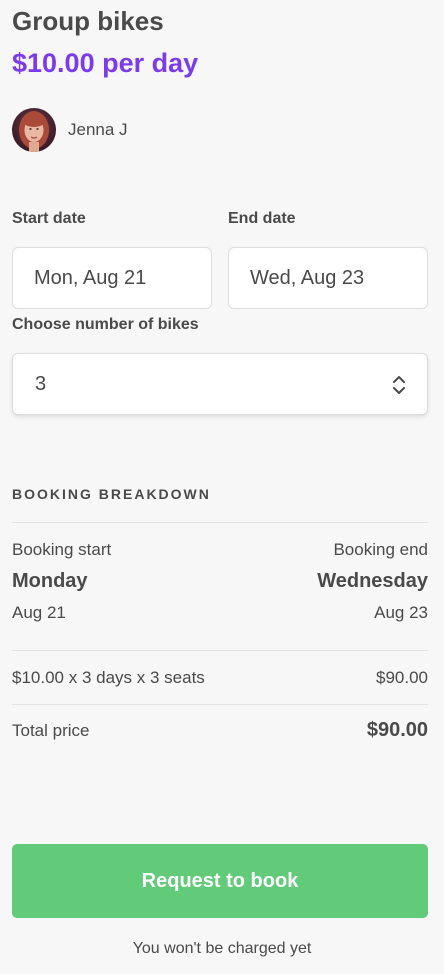 Image resolution: width=444 pixels, height=974 pixels. I want to click on end-date-label: End date, so click(262, 218).